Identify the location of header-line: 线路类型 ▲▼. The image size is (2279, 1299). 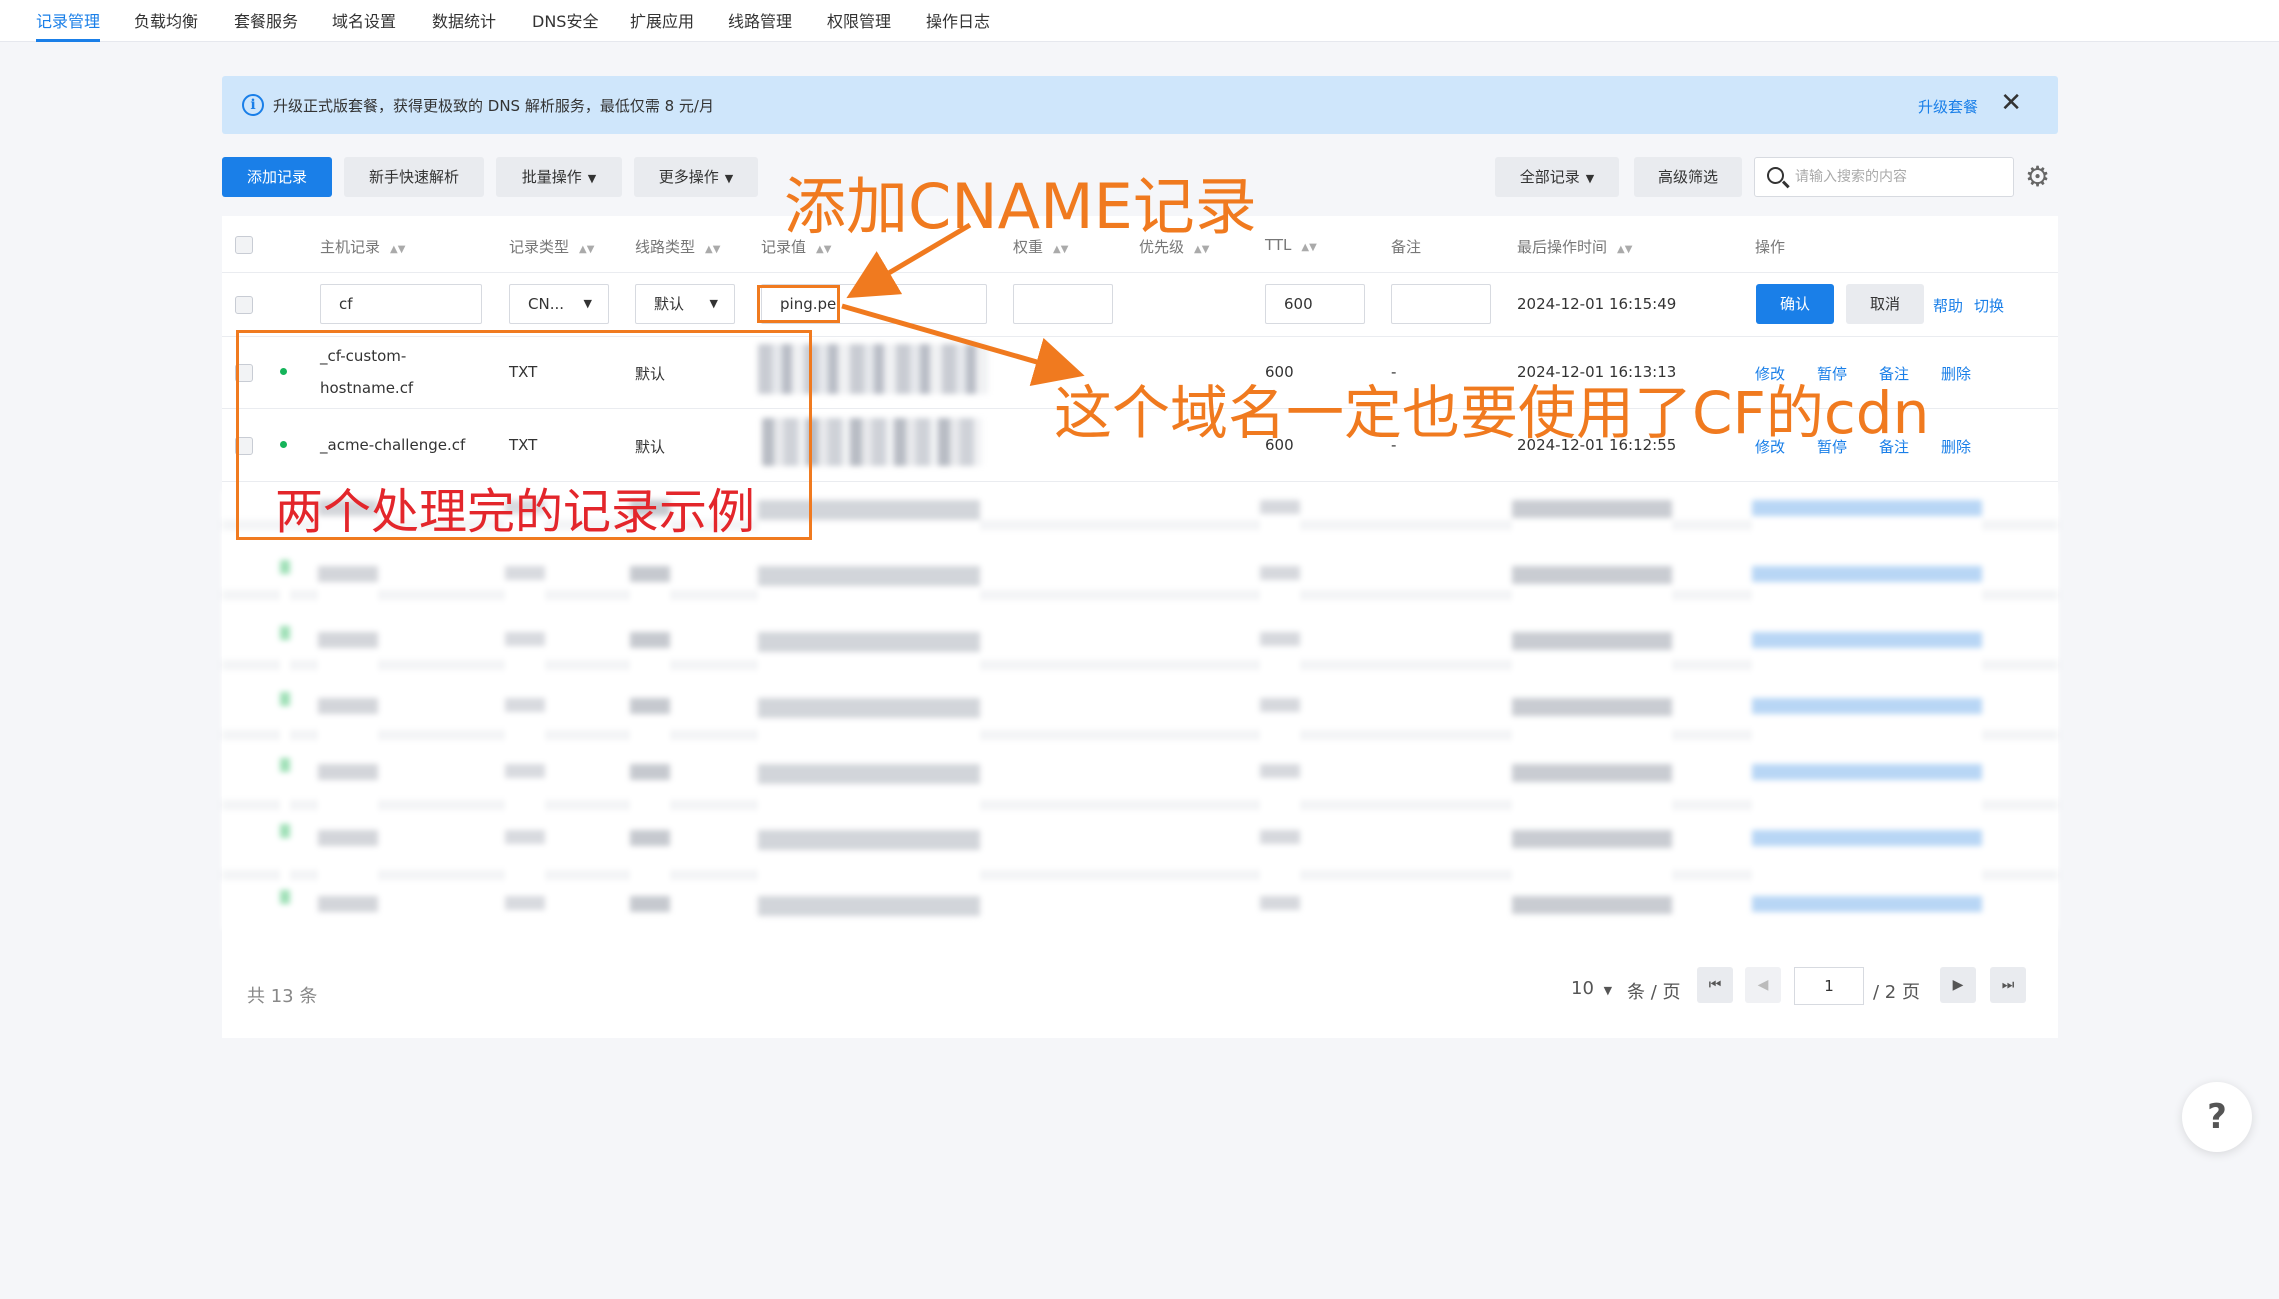
(677, 246).